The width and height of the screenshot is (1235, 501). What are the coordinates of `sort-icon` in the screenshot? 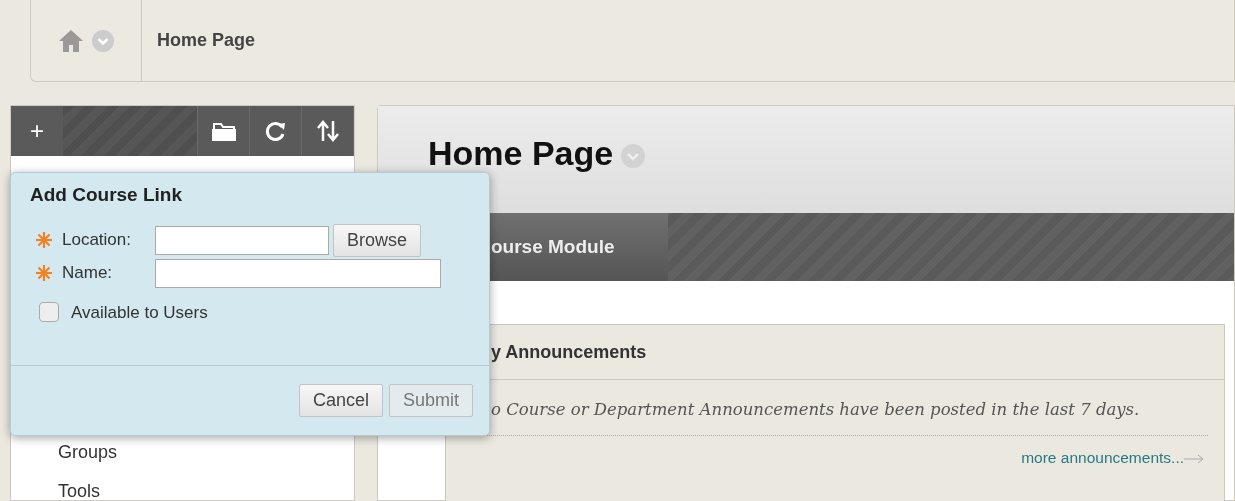 It's located at (328, 131).